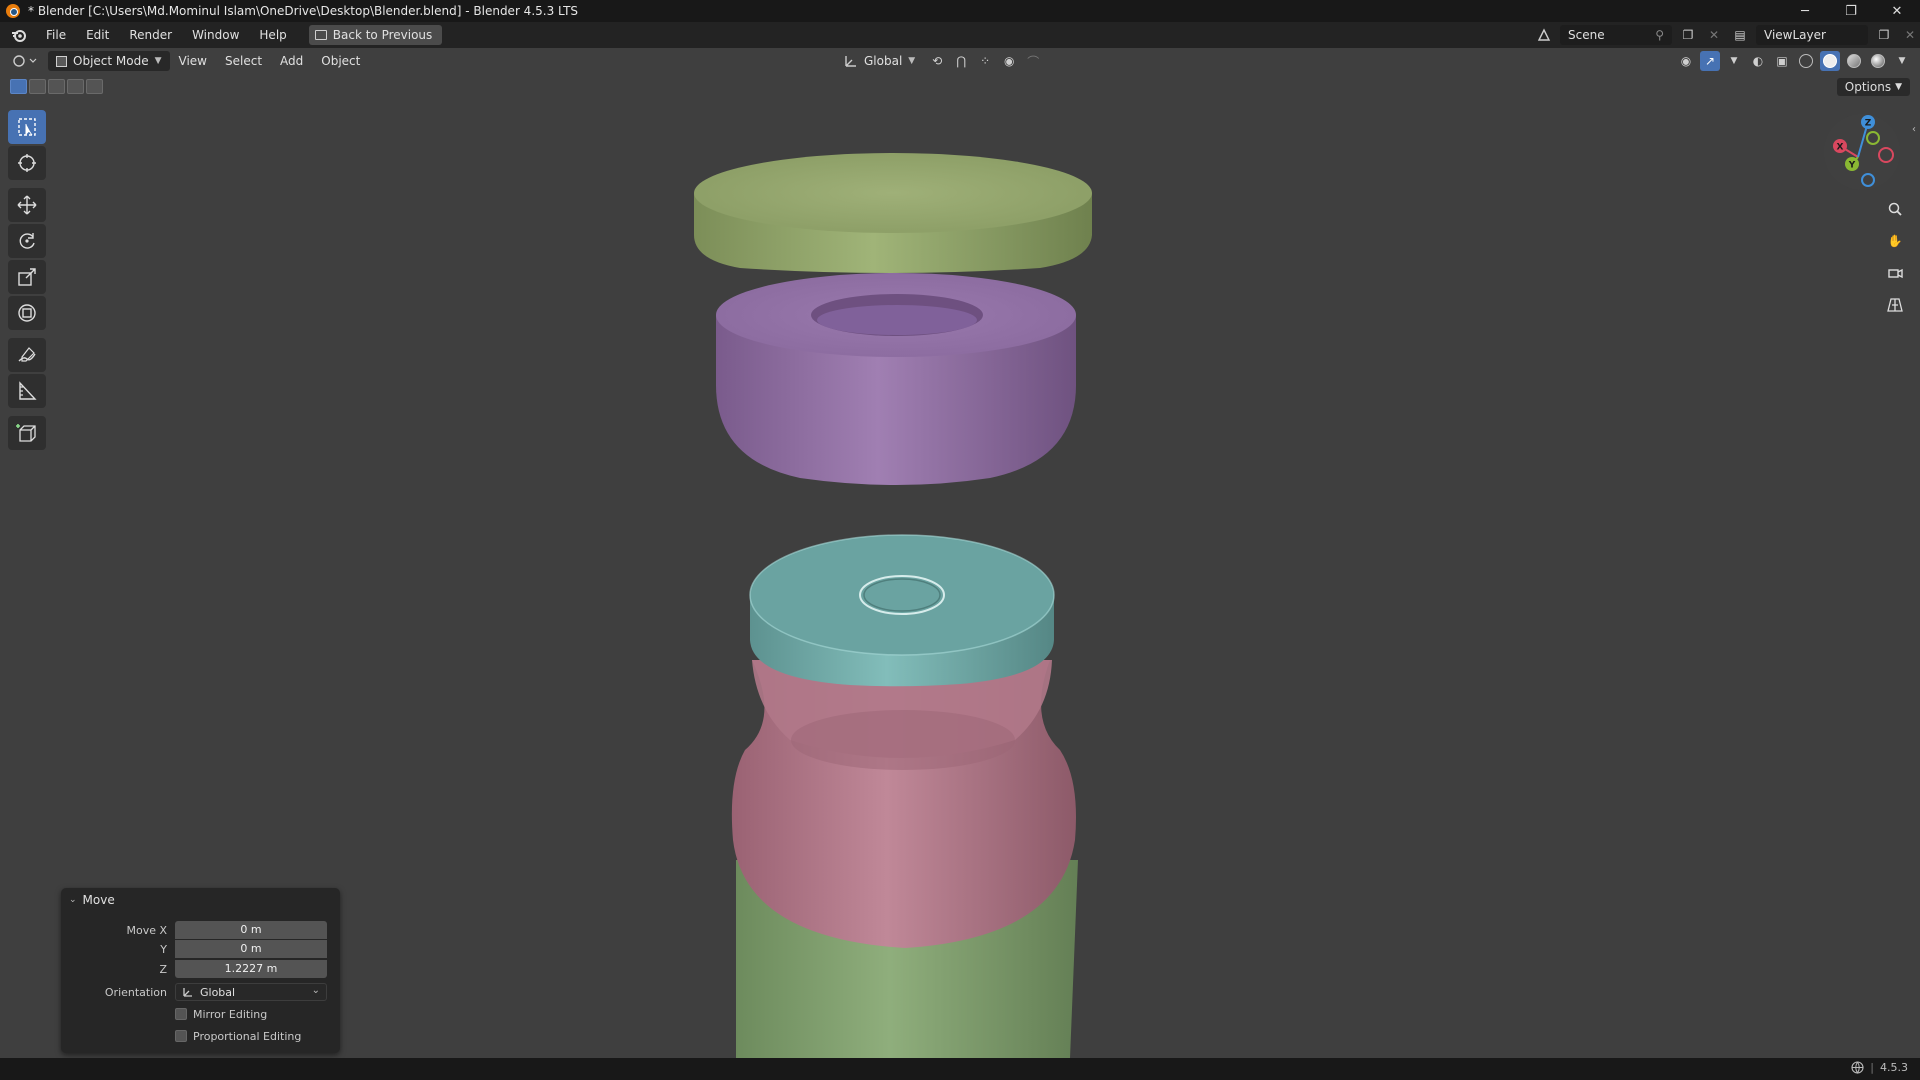 The image size is (1920, 1080). What do you see at coordinates (272, 35) in the screenshot?
I see `menu-help: Help` at bounding box center [272, 35].